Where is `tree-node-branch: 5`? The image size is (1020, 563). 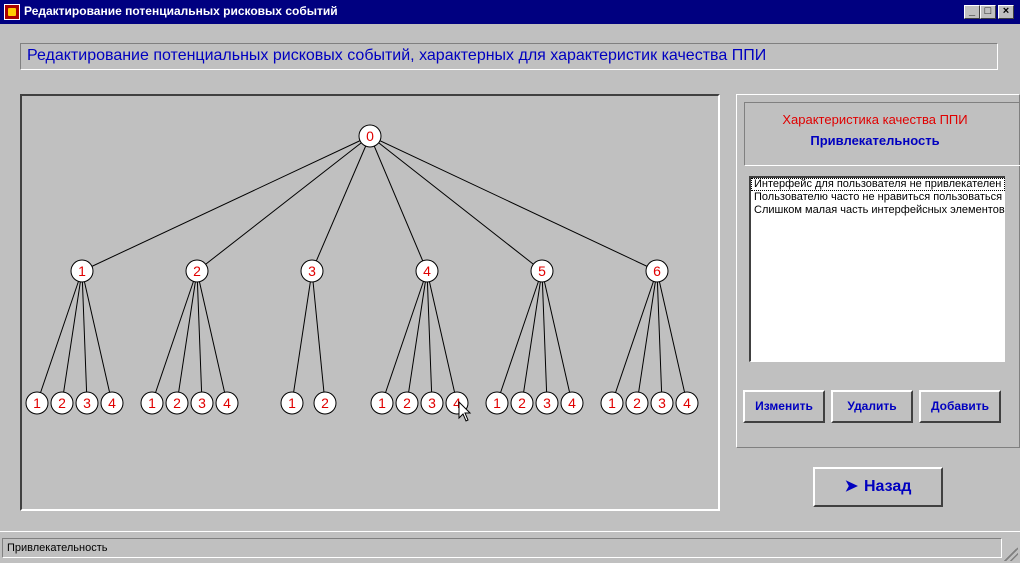
tree-node-branch: 5 is located at coordinates (542, 271).